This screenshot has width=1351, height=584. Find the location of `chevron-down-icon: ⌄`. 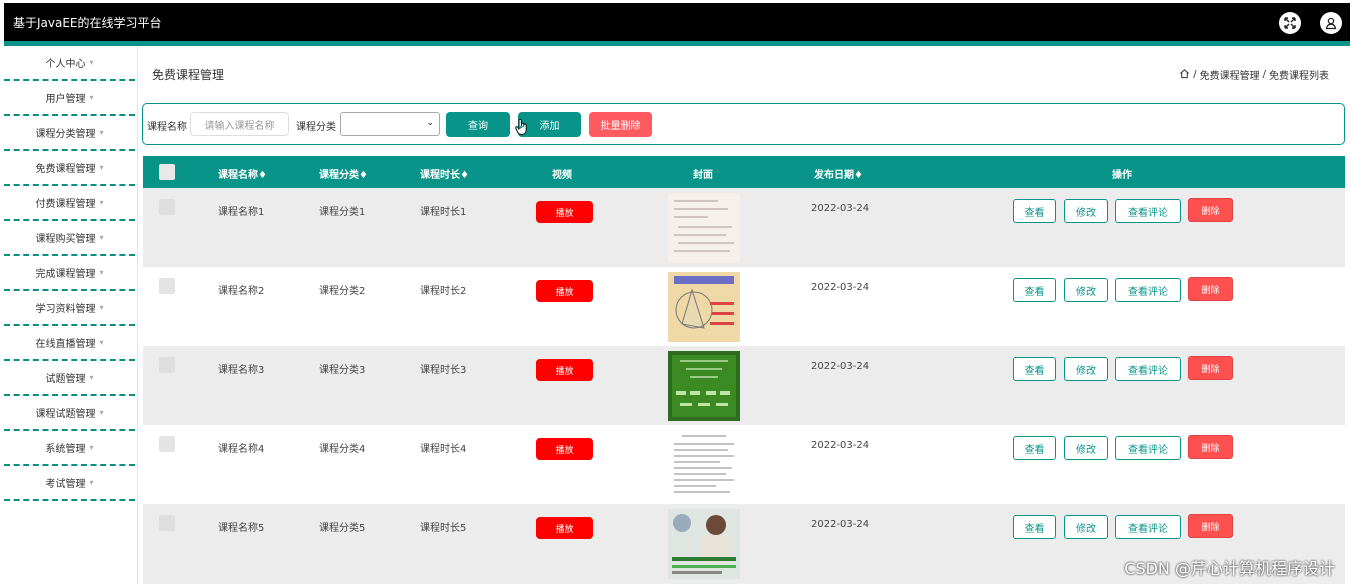

chevron-down-icon: ⌄ is located at coordinates (430, 123).